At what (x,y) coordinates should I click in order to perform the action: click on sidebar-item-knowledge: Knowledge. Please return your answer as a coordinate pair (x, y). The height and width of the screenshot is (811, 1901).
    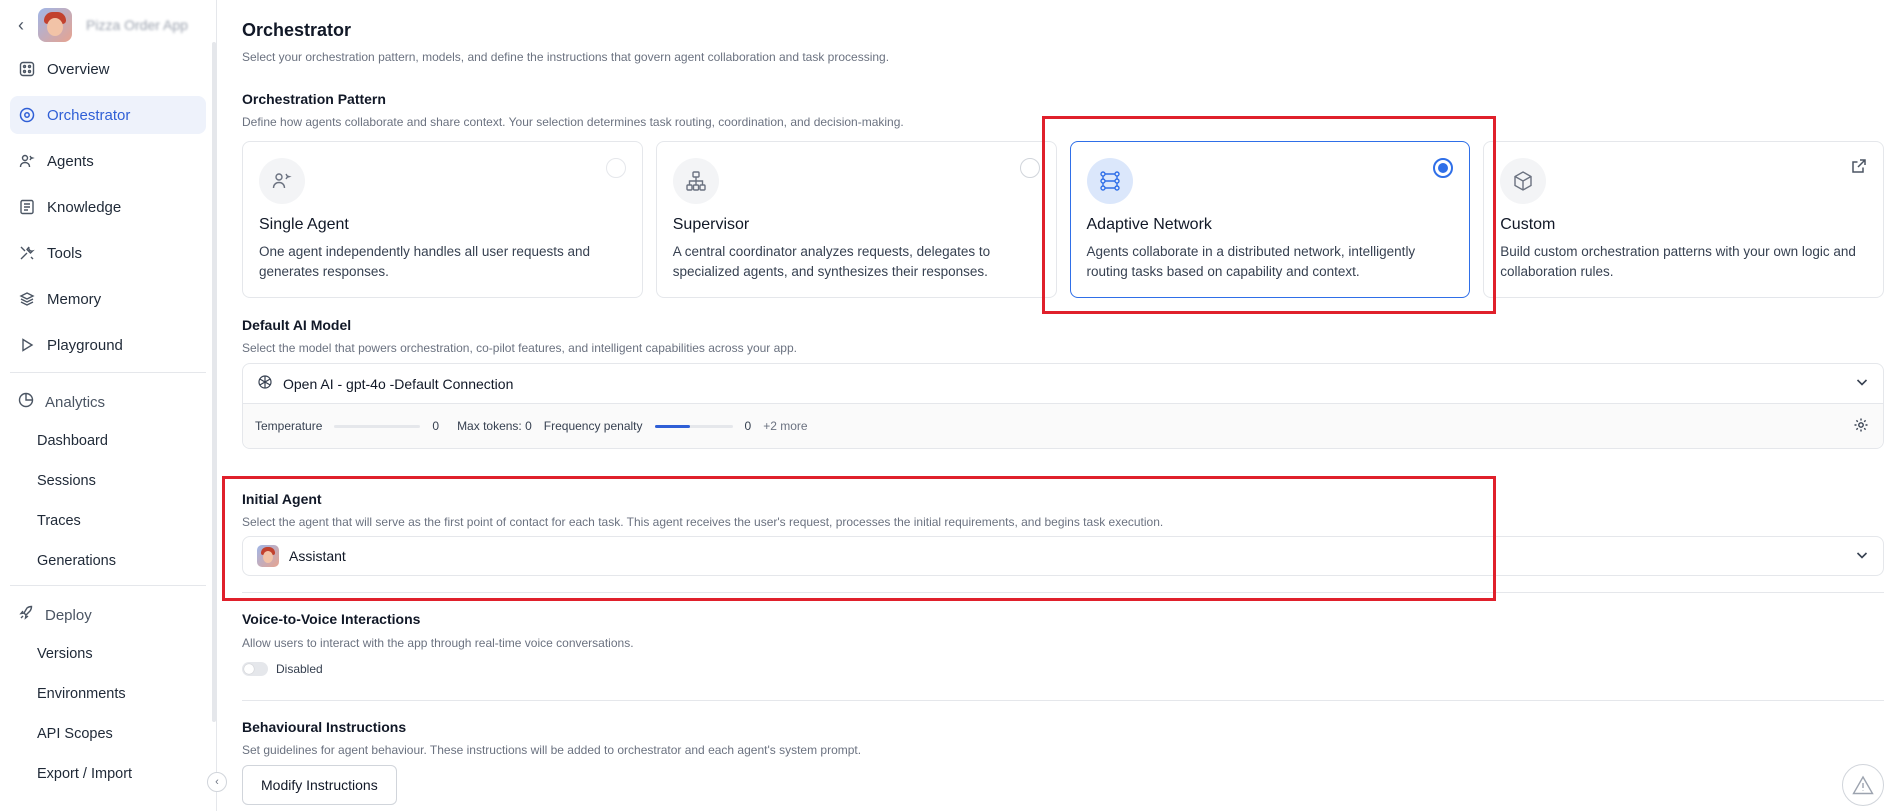
    Looking at the image, I should click on (108, 207).